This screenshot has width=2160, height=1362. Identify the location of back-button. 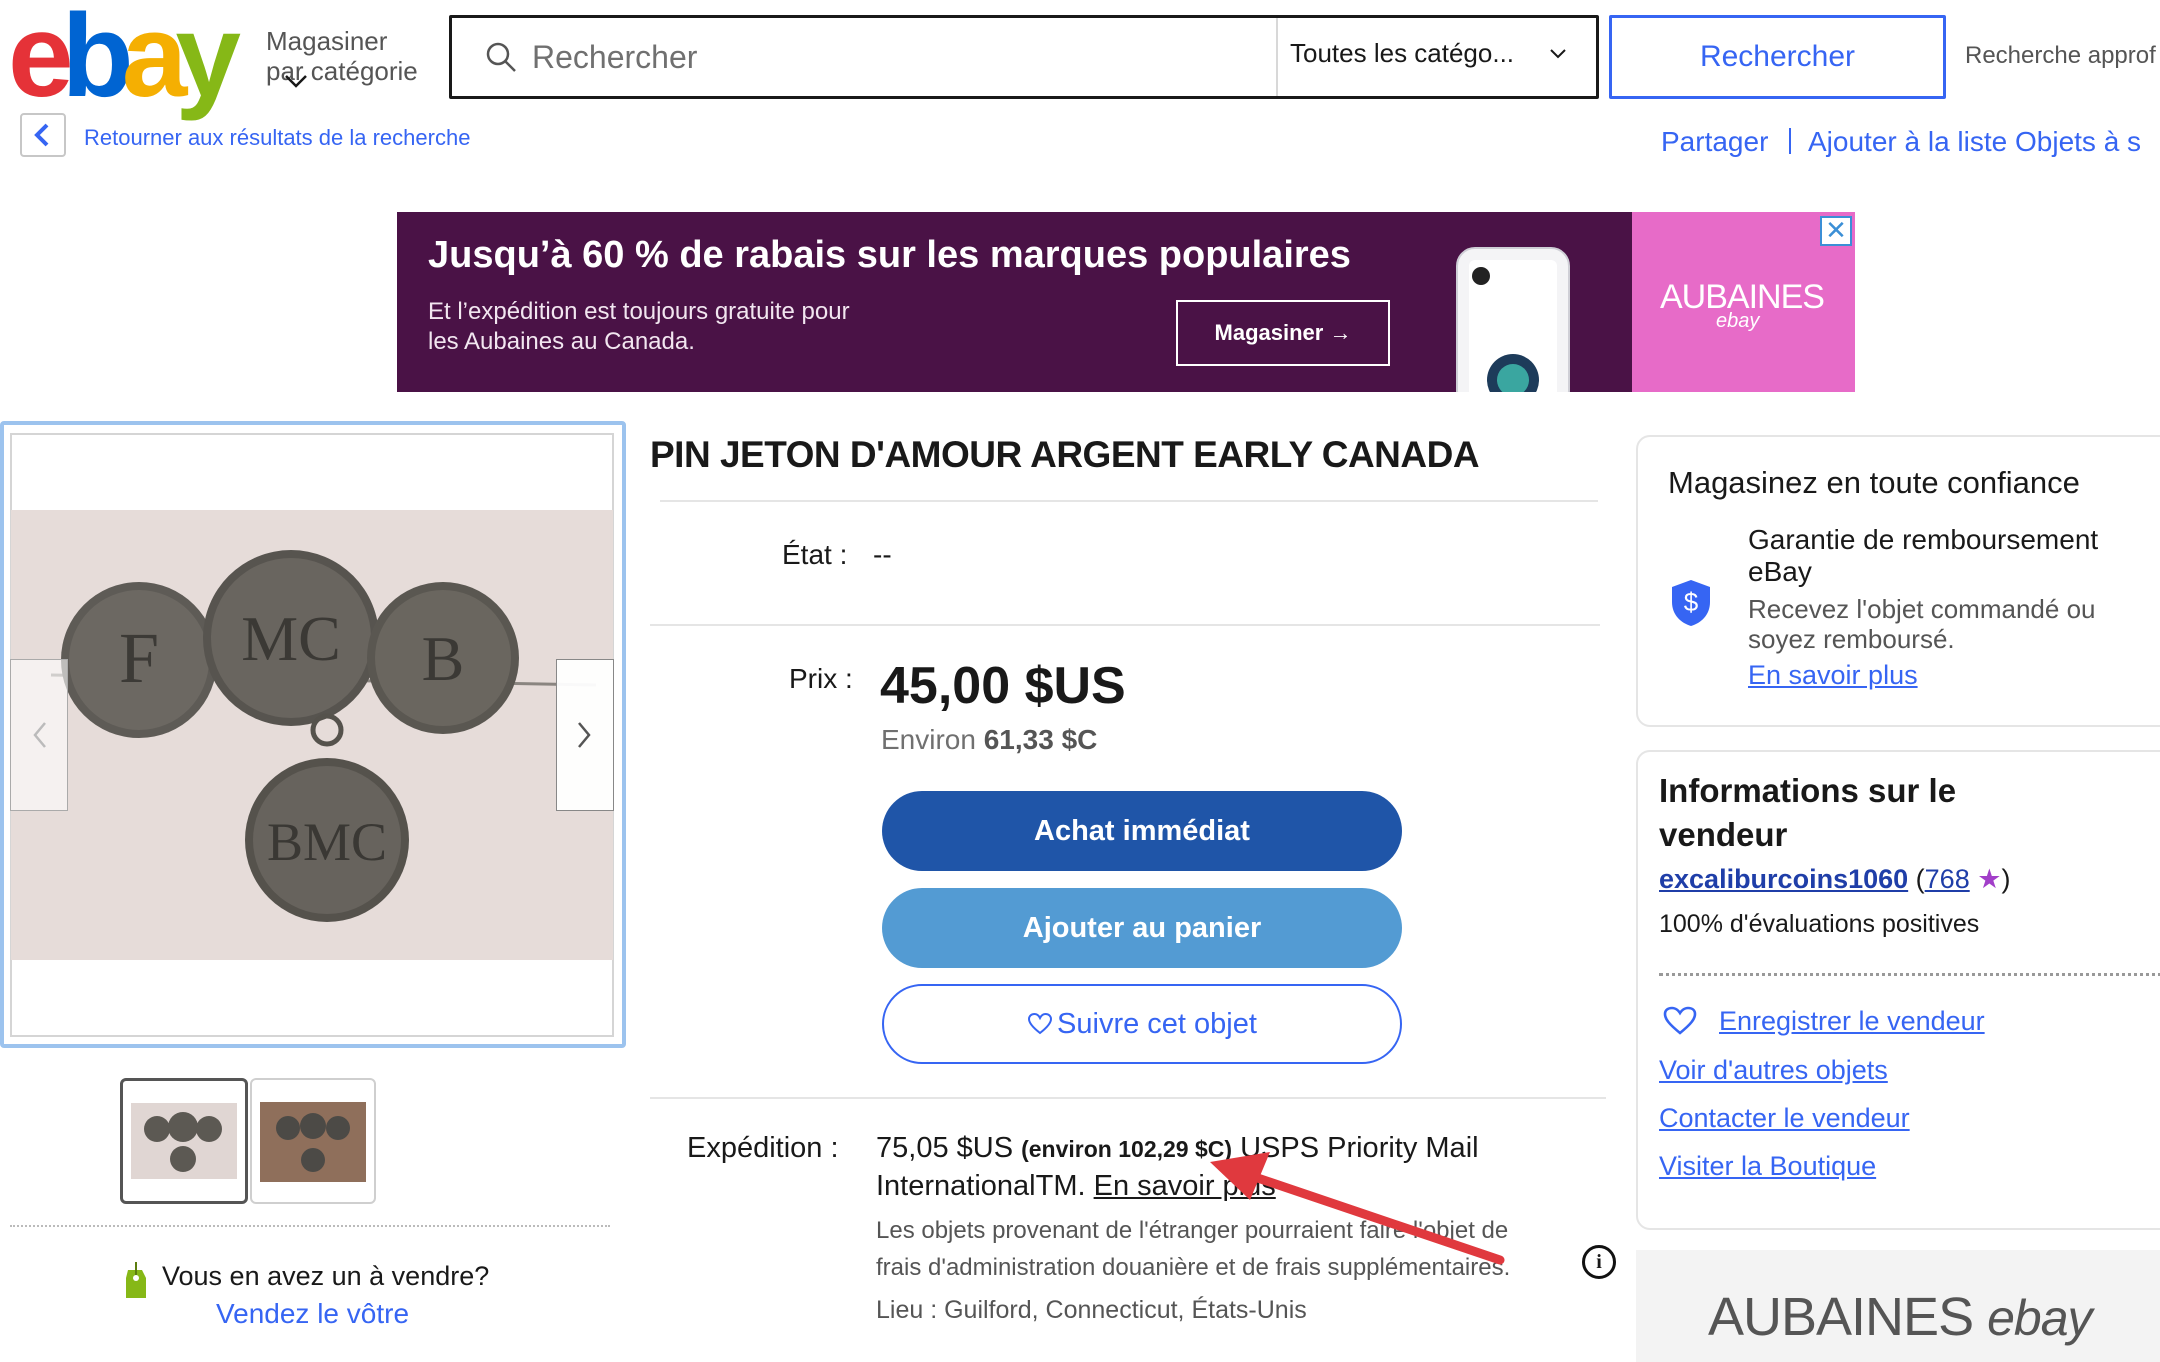
(43, 135).